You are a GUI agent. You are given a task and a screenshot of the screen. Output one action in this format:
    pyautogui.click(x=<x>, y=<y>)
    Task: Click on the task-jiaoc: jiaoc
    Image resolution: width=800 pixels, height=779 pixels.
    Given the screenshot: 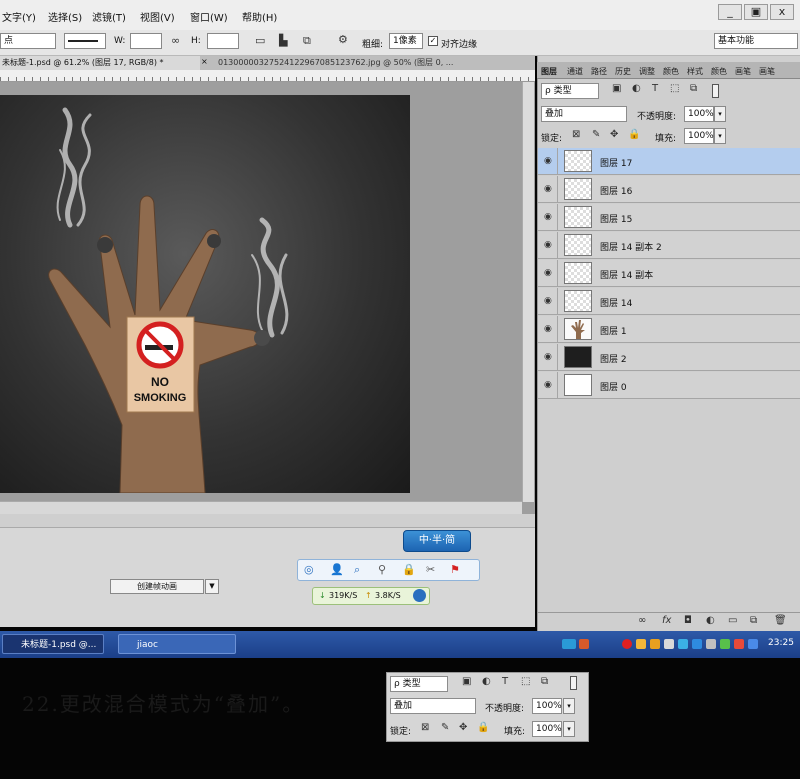 What is the action you would take?
    pyautogui.click(x=177, y=644)
    